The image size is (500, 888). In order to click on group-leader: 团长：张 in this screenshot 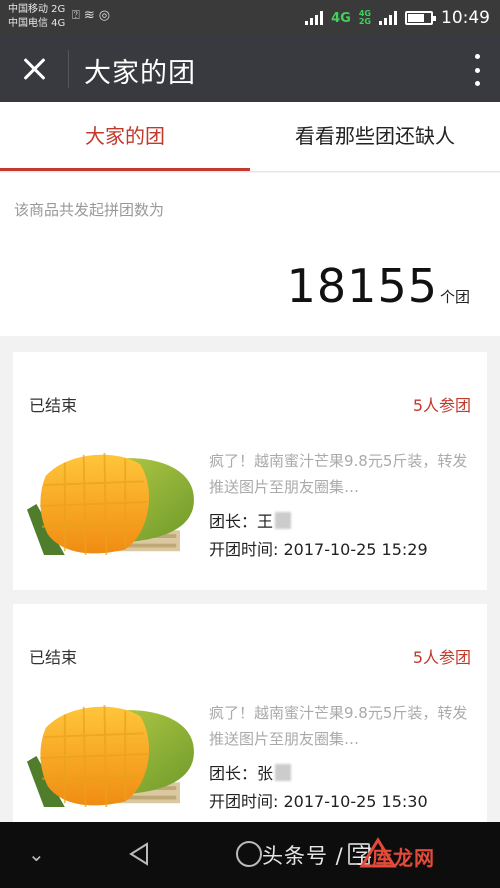, I will do `click(250, 772)`.